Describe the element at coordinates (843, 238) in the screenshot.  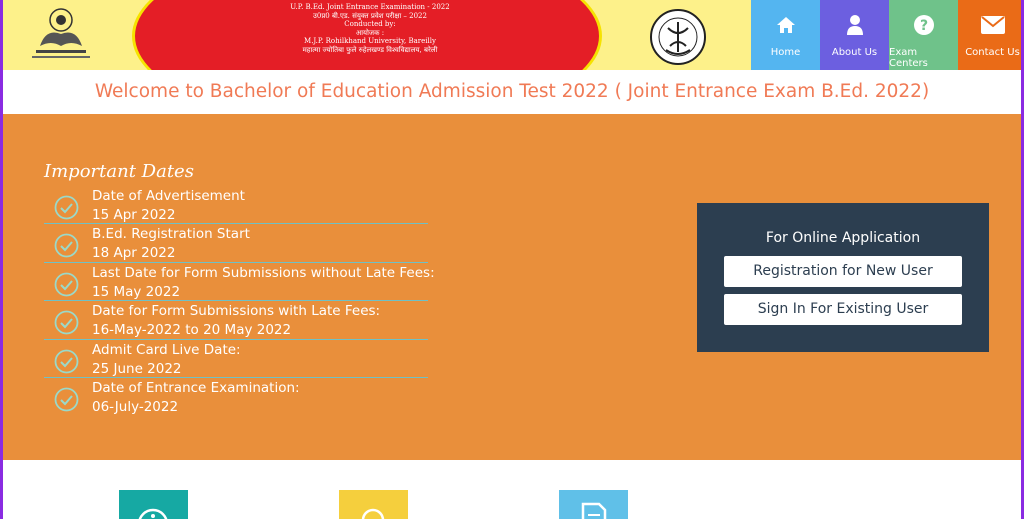
I see `online-application-title: For Online Application` at that location.